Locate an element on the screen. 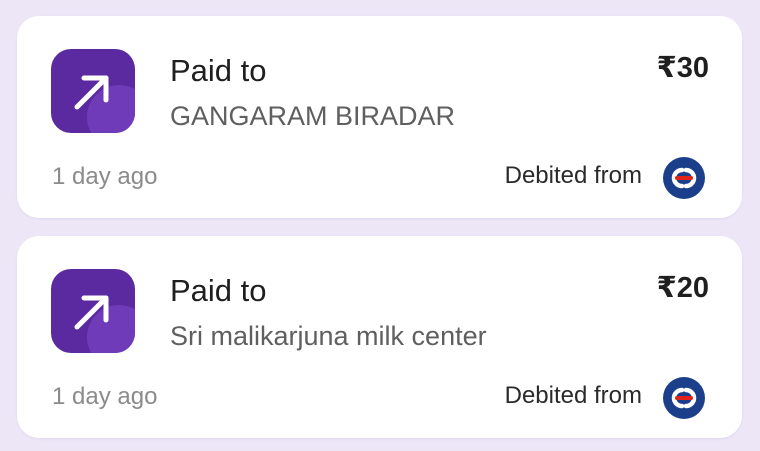 The width and height of the screenshot is (760, 451). payee-name: GANGARAM BIRADAR is located at coordinates (313, 116).